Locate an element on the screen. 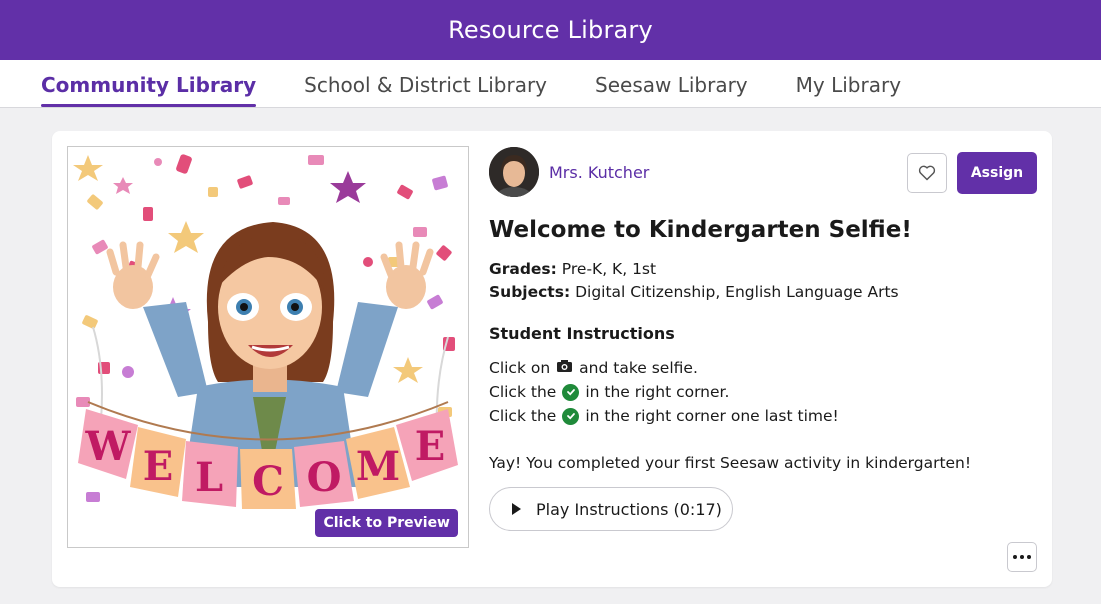  more-options-button is located at coordinates (1022, 557).